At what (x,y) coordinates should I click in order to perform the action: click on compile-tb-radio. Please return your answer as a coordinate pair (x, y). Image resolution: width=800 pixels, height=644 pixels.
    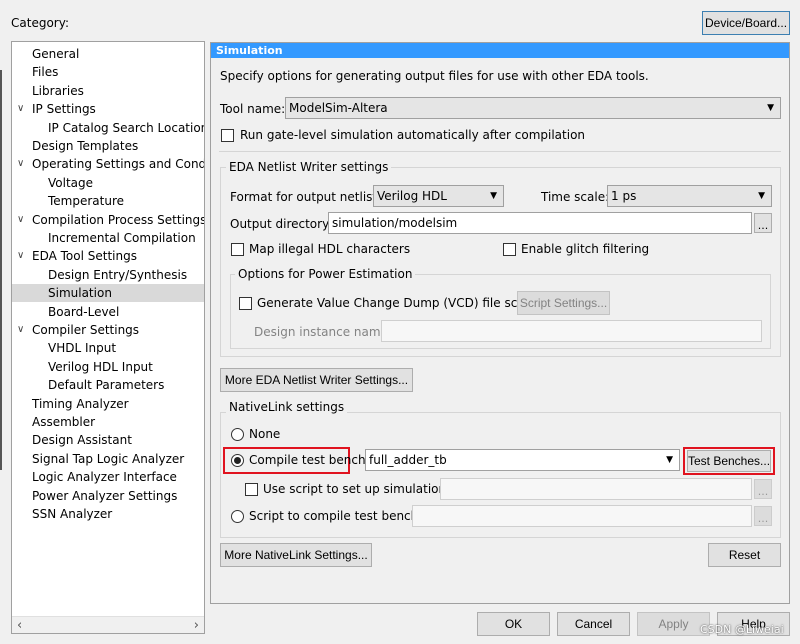
    Looking at the image, I should click on (237, 460).